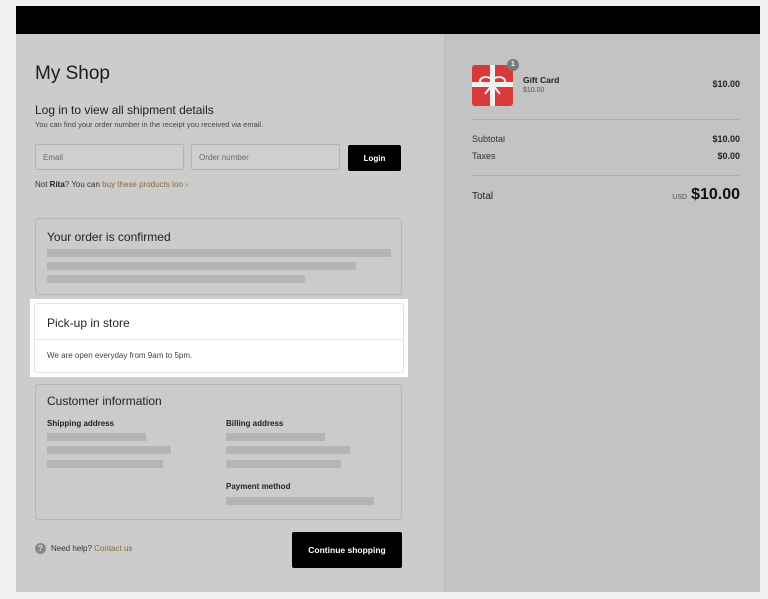  I want to click on buy-products-link: buy these products too ›, so click(145, 184).